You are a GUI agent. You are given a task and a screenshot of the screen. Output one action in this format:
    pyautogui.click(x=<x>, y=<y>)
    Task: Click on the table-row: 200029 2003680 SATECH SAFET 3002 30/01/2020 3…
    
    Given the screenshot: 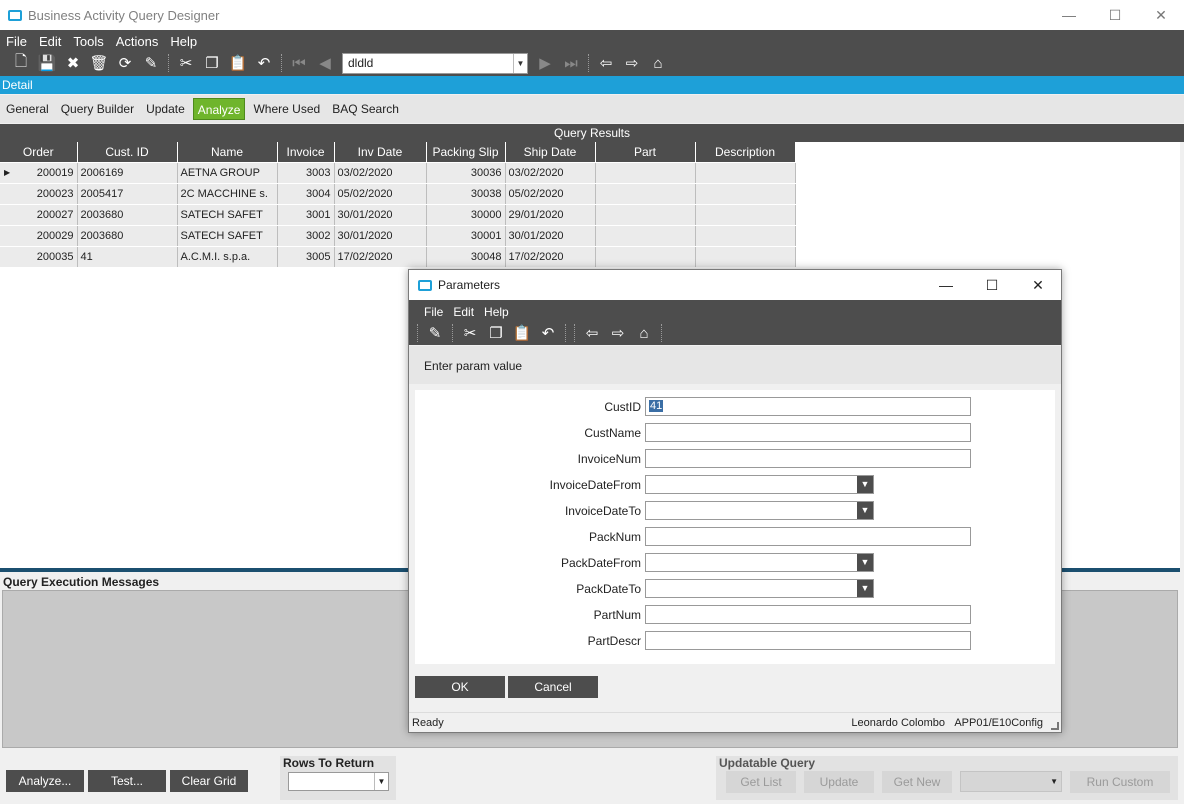 What is the action you would take?
    pyautogui.click(x=398, y=236)
    